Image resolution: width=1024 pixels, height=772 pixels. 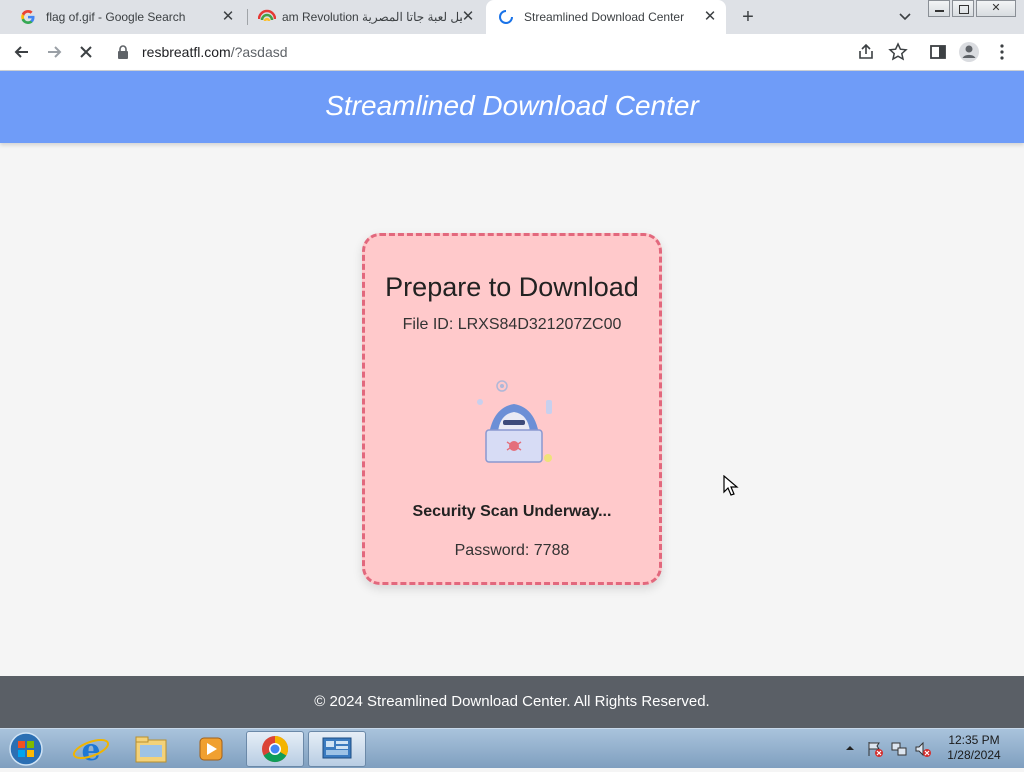 I want to click on taskbar-chrome, so click(x=275, y=749).